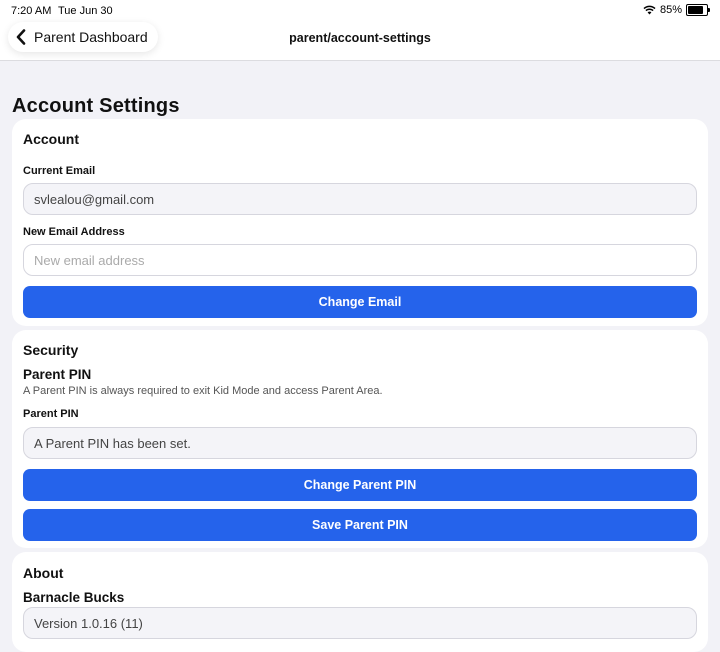 The width and height of the screenshot is (720, 652). I want to click on current-email-field: svlealou@gmail.com, so click(360, 199).